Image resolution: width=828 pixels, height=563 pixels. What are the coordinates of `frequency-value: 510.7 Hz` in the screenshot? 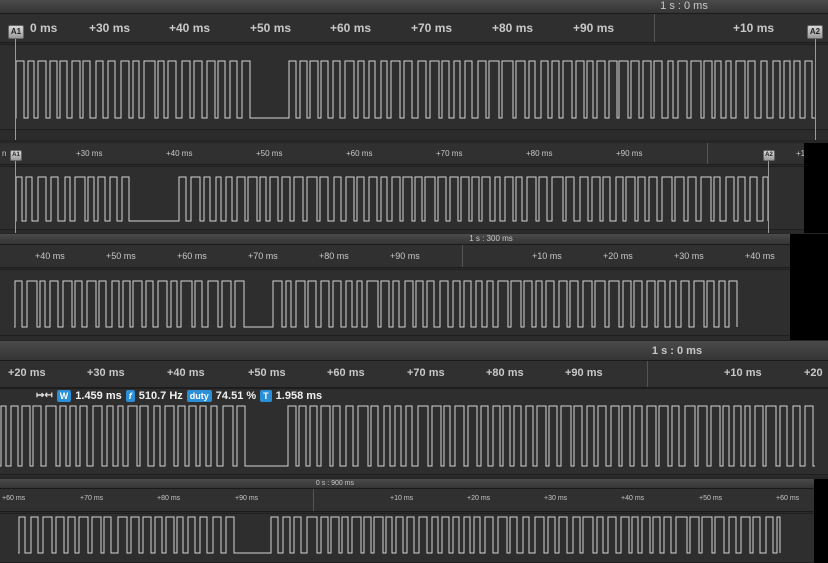 It's located at (160, 395).